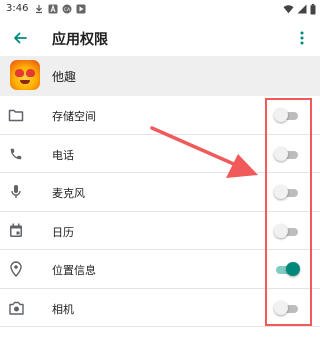 The width and height of the screenshot is (320, 338). What do you see at coordinates (288, 9) in the screenshot?
I see `wifi-icon` at bounding box center [288, 9].